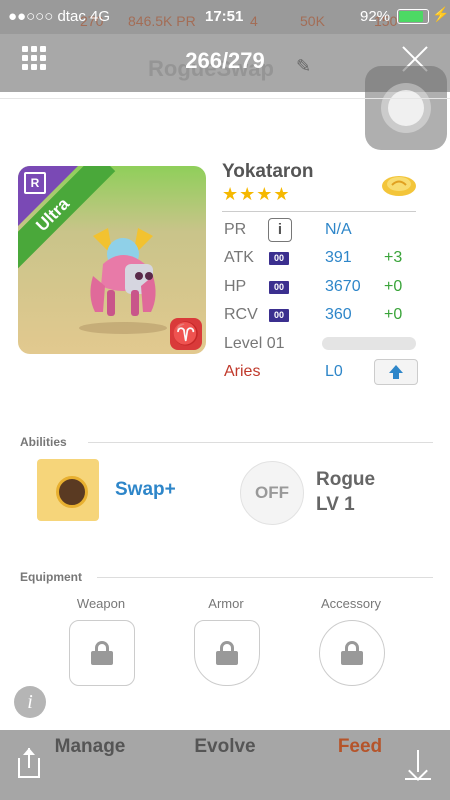 Image resolution: width=450 pixels, height=800 pixels. I want to click on evolve-button: Evolve, so click(225, 747).